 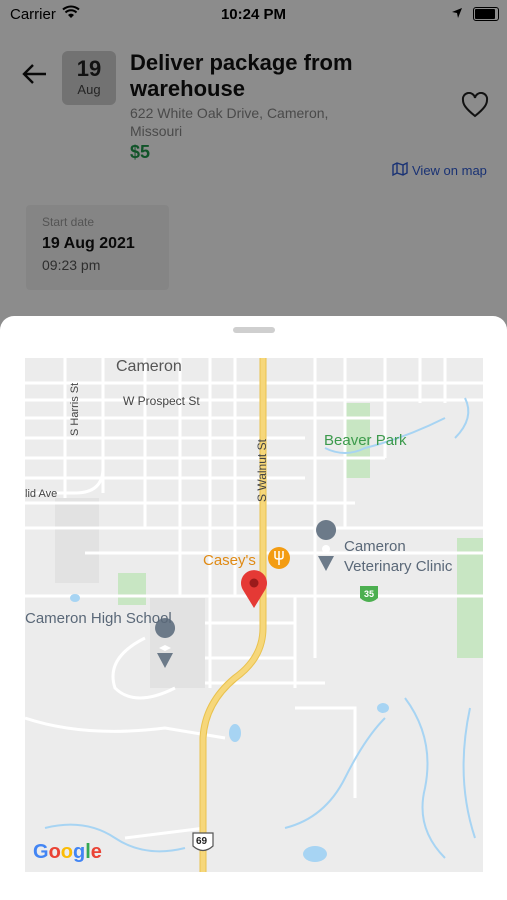 I want to click on vet-clinic-marker, so click(x=326, y=545).